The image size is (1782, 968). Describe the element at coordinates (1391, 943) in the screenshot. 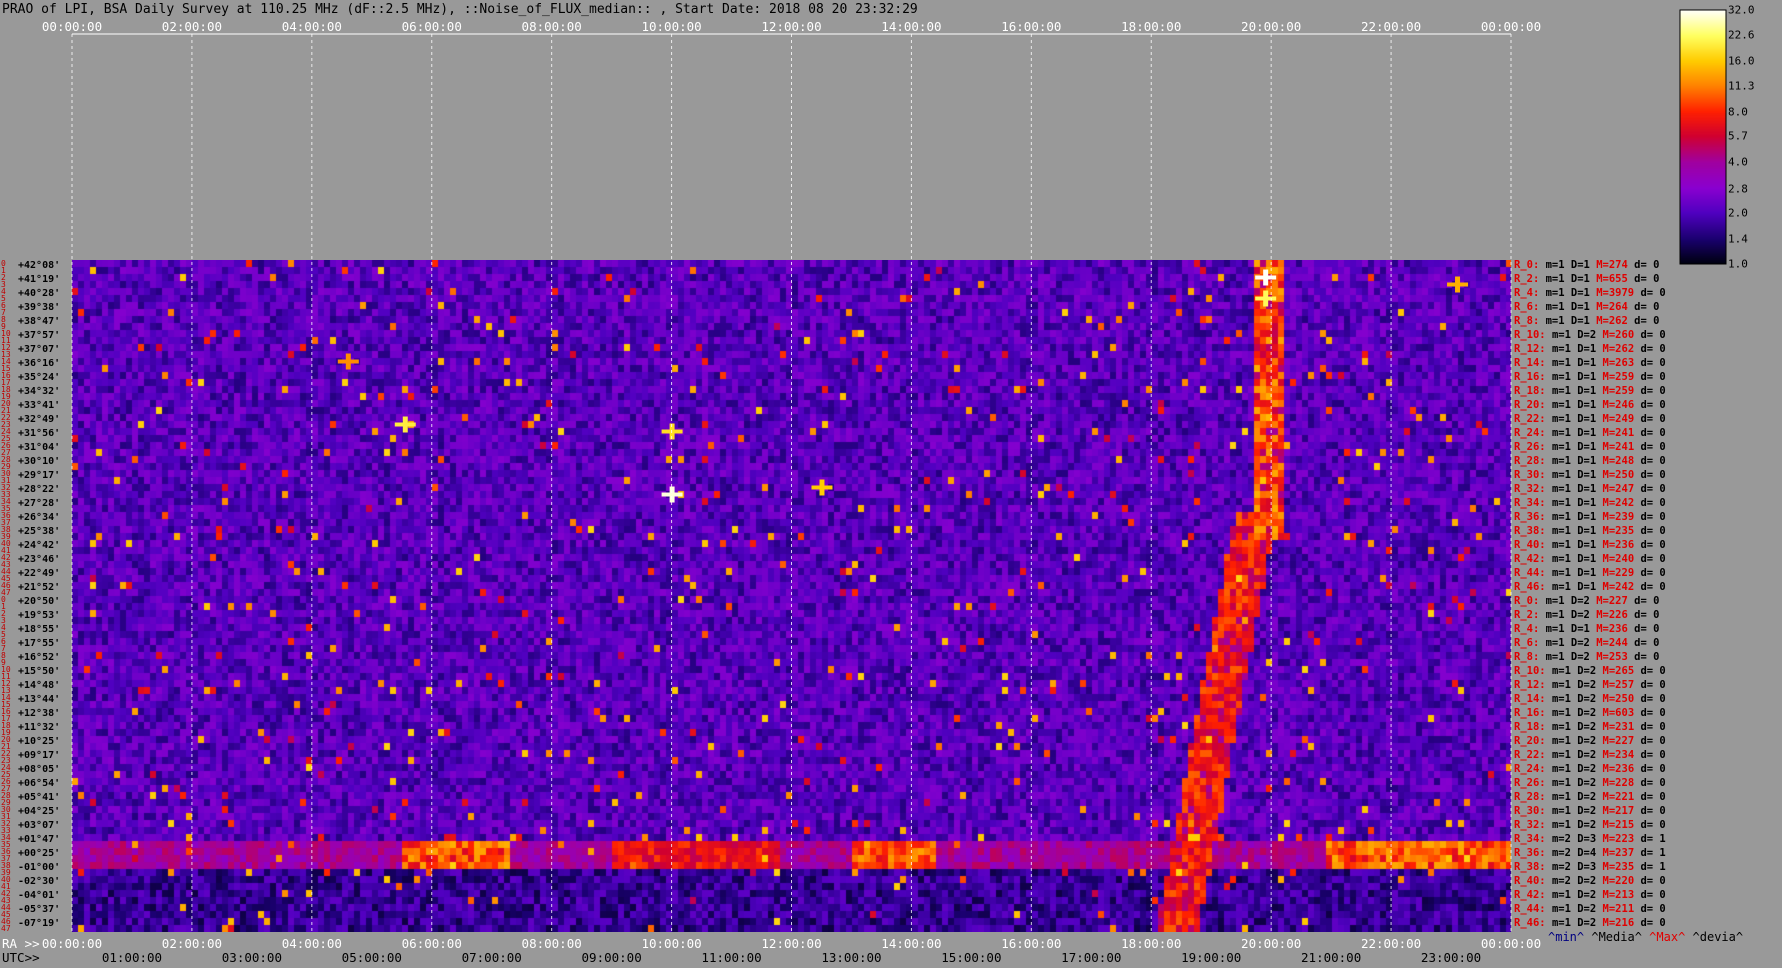

I see `ra-tick-label: 22:00:00` at that location.